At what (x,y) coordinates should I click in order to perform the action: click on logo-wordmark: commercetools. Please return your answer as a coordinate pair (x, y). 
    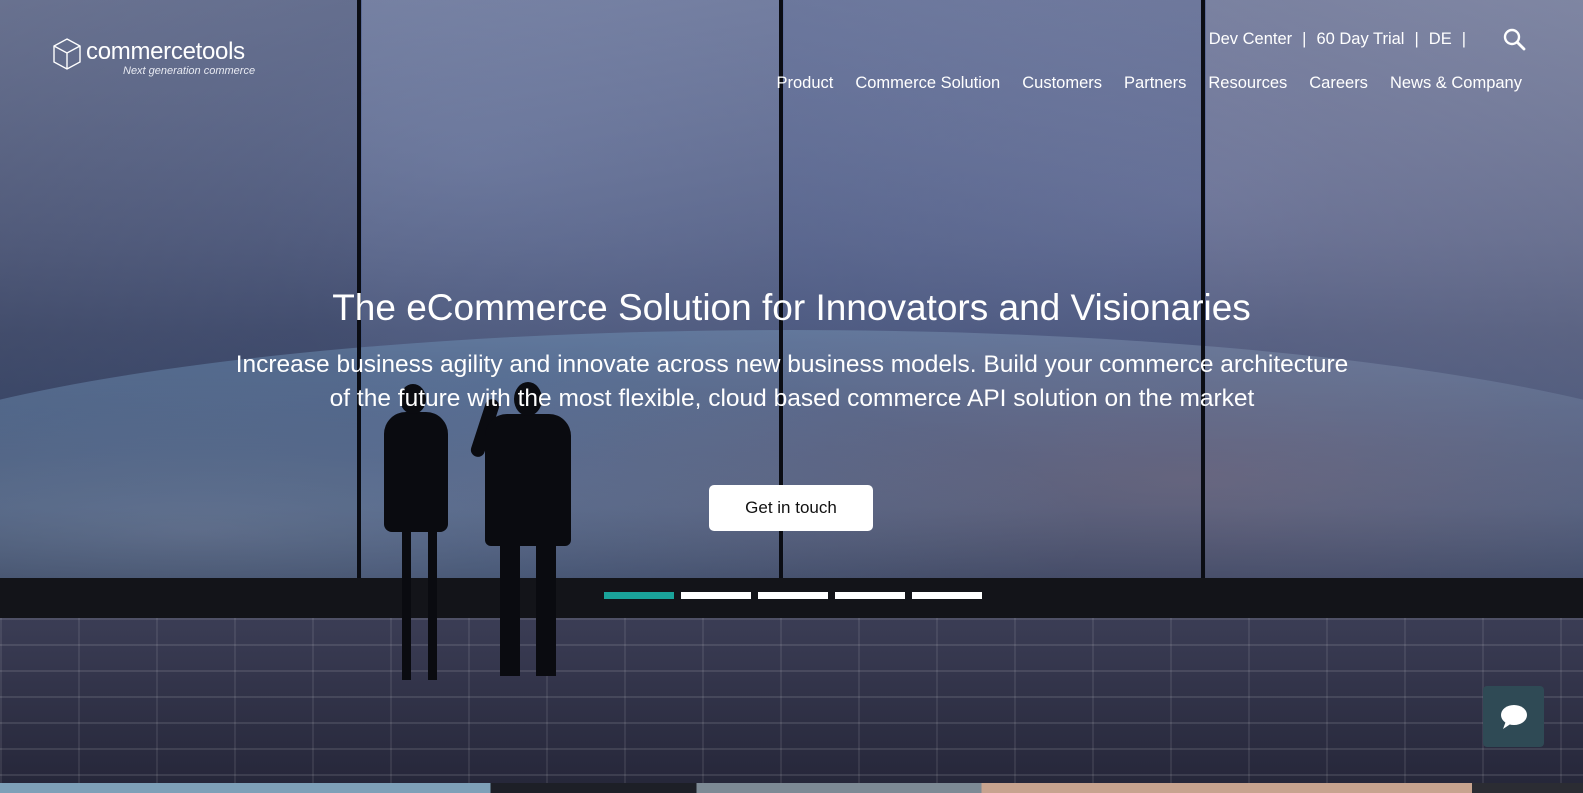
    Looking at the image, I should click on (165, 51).